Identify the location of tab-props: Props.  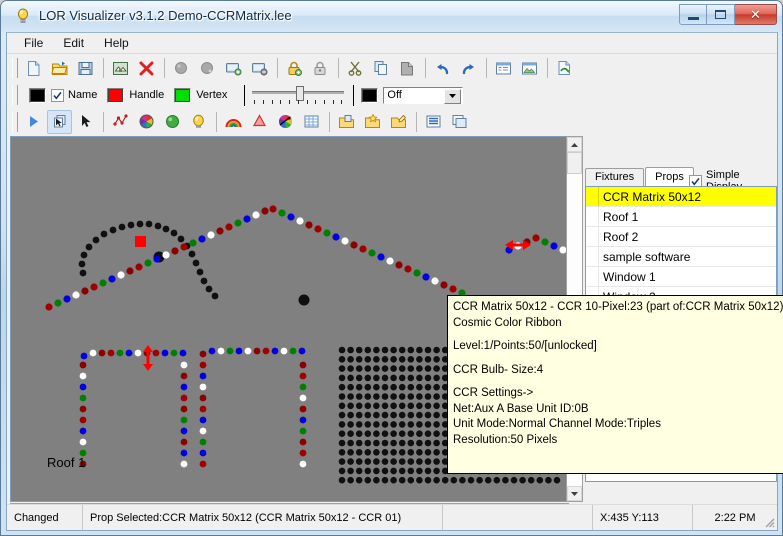
(669, 176).